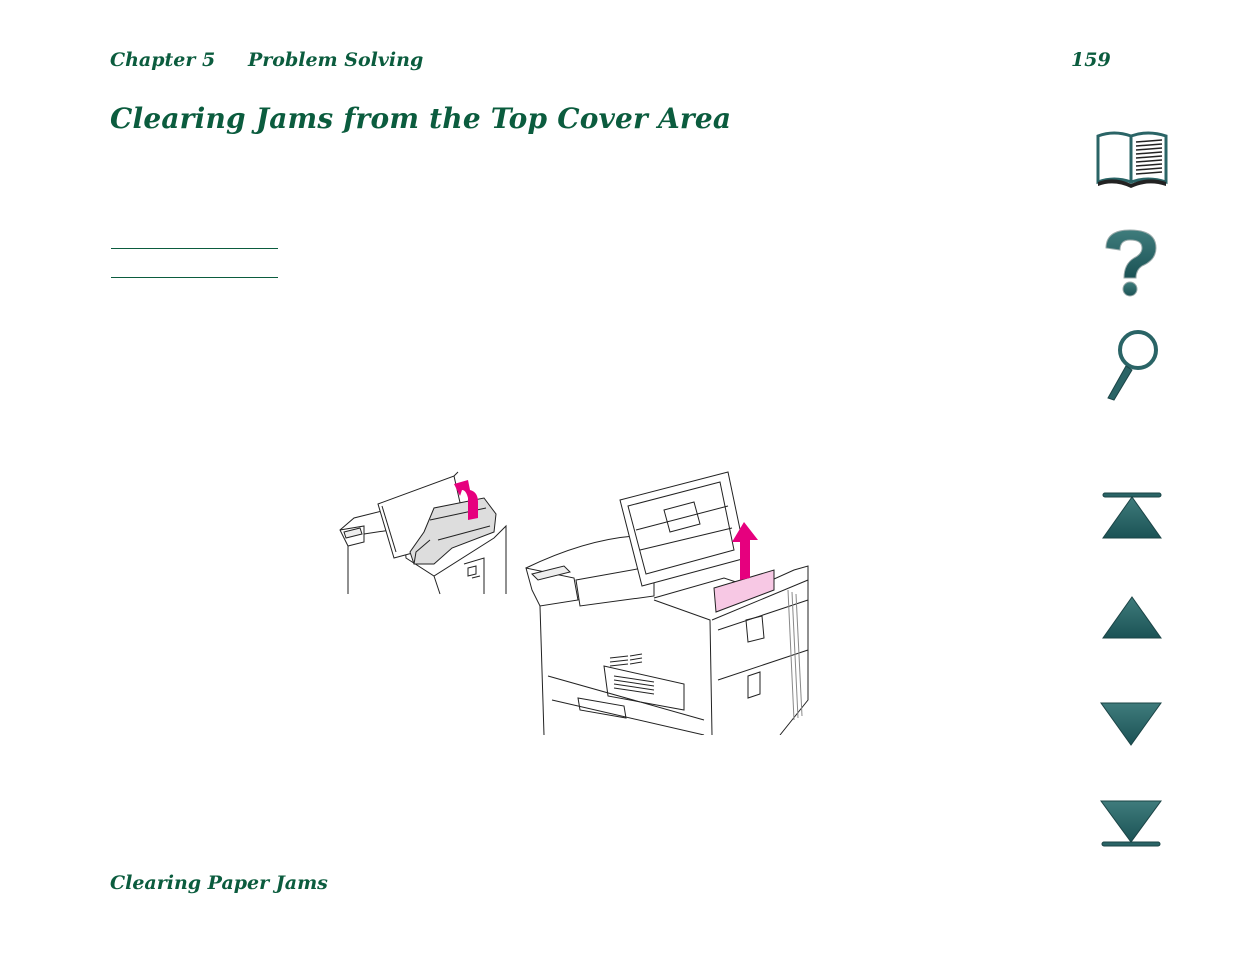  I want to click on help-question-icon, so click(1131, 263).